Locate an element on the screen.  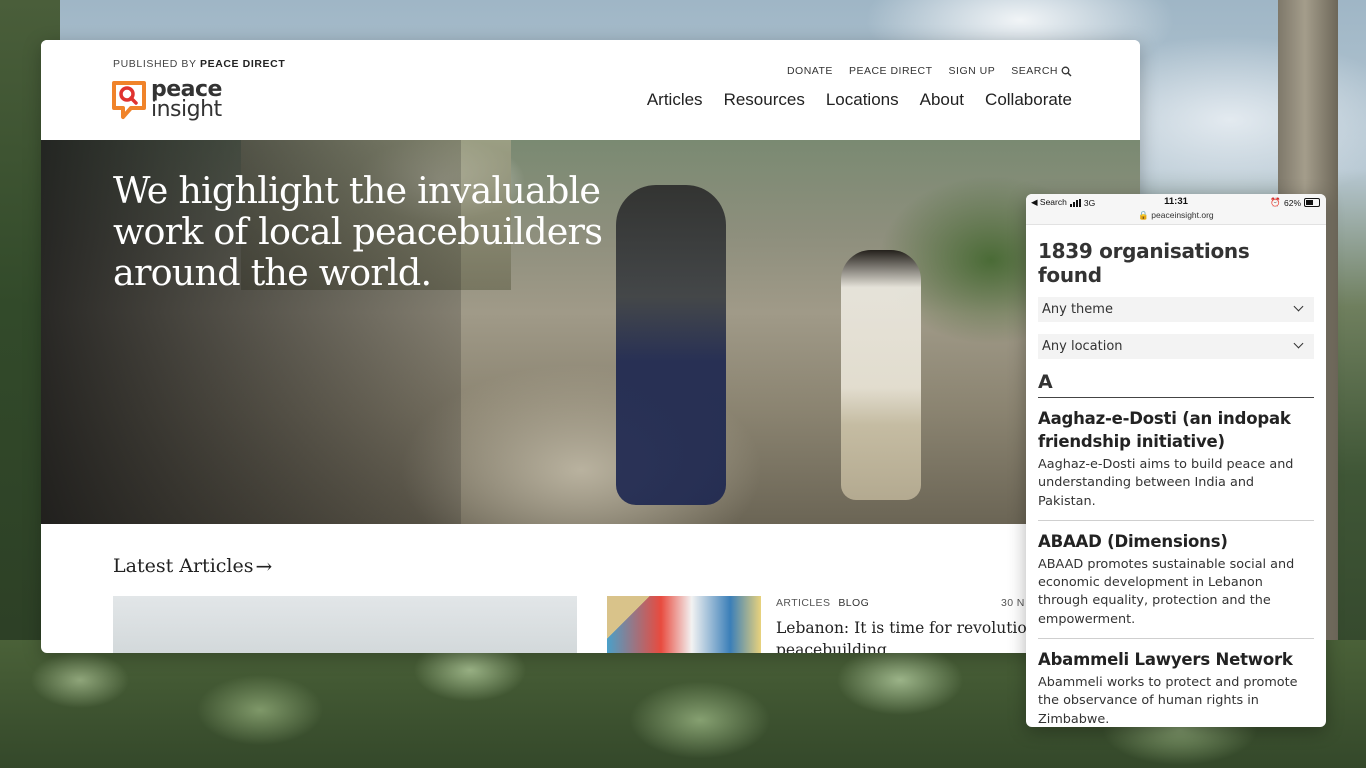
article-image-thumbnail is located at coordinates (684, 624).